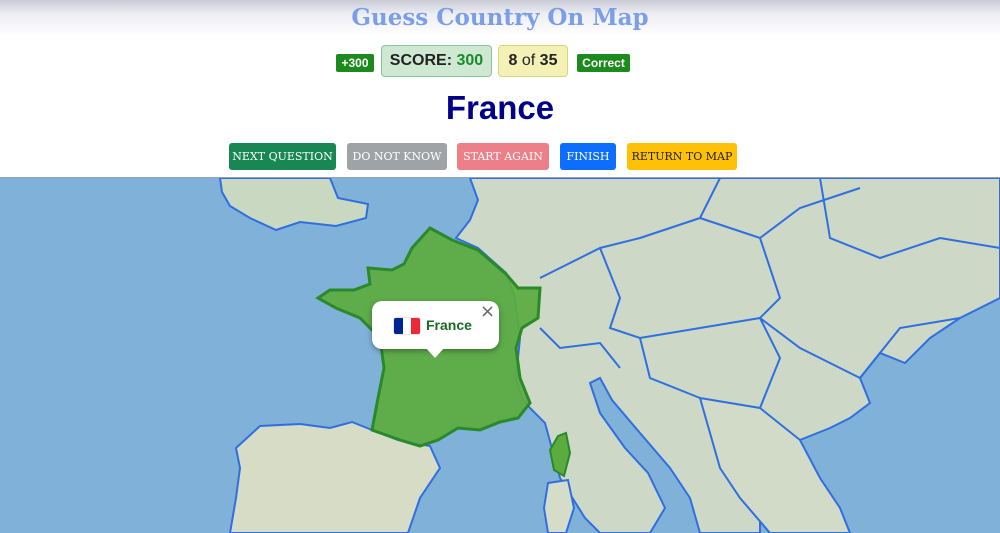  I want to click on progress-of: of, so click(528, 60).